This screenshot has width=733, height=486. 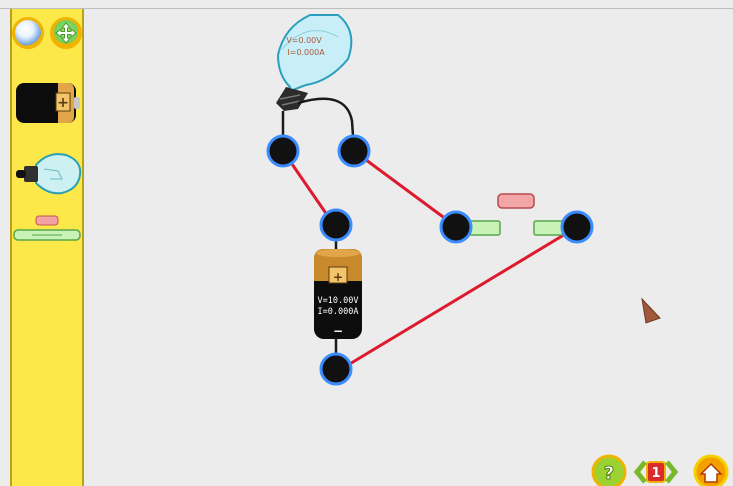 I want to click on bulb-voltage-label: V=0.00V, so click(x=304, y=40).